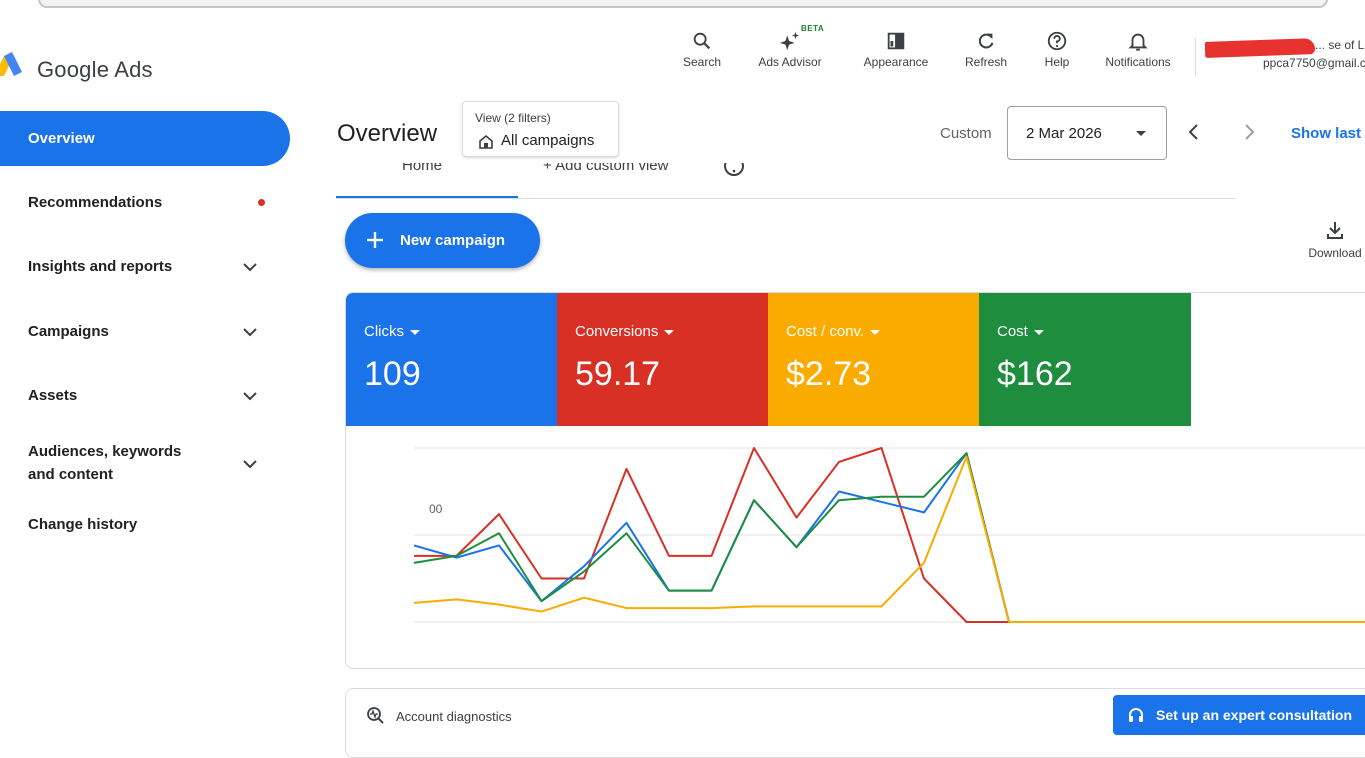 The height and width of the screenshot is (758, 1365). I want to click on ads-advisor-button: BETA Ads Advisor, so click(790, 46).